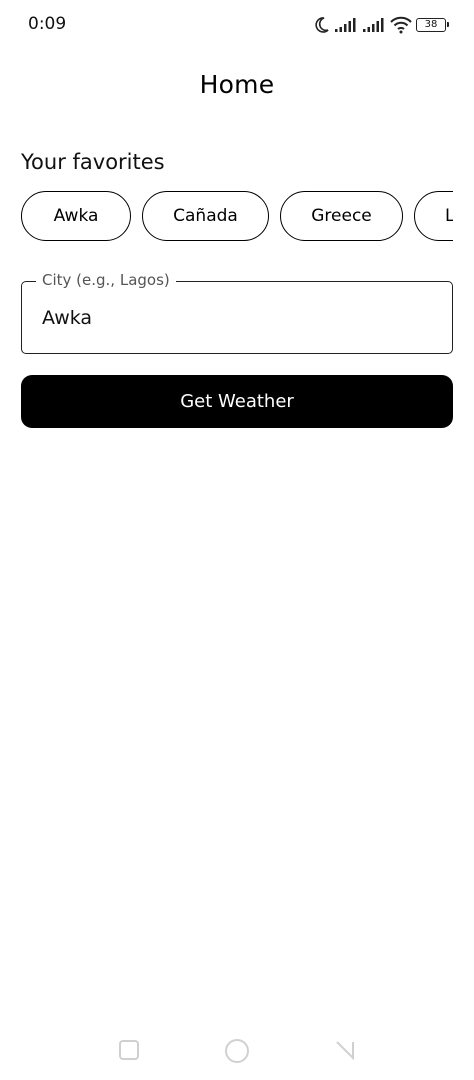 This screenshot has height=1080, width=474. I want to click on battery-icon: 38, so click(432, 25).